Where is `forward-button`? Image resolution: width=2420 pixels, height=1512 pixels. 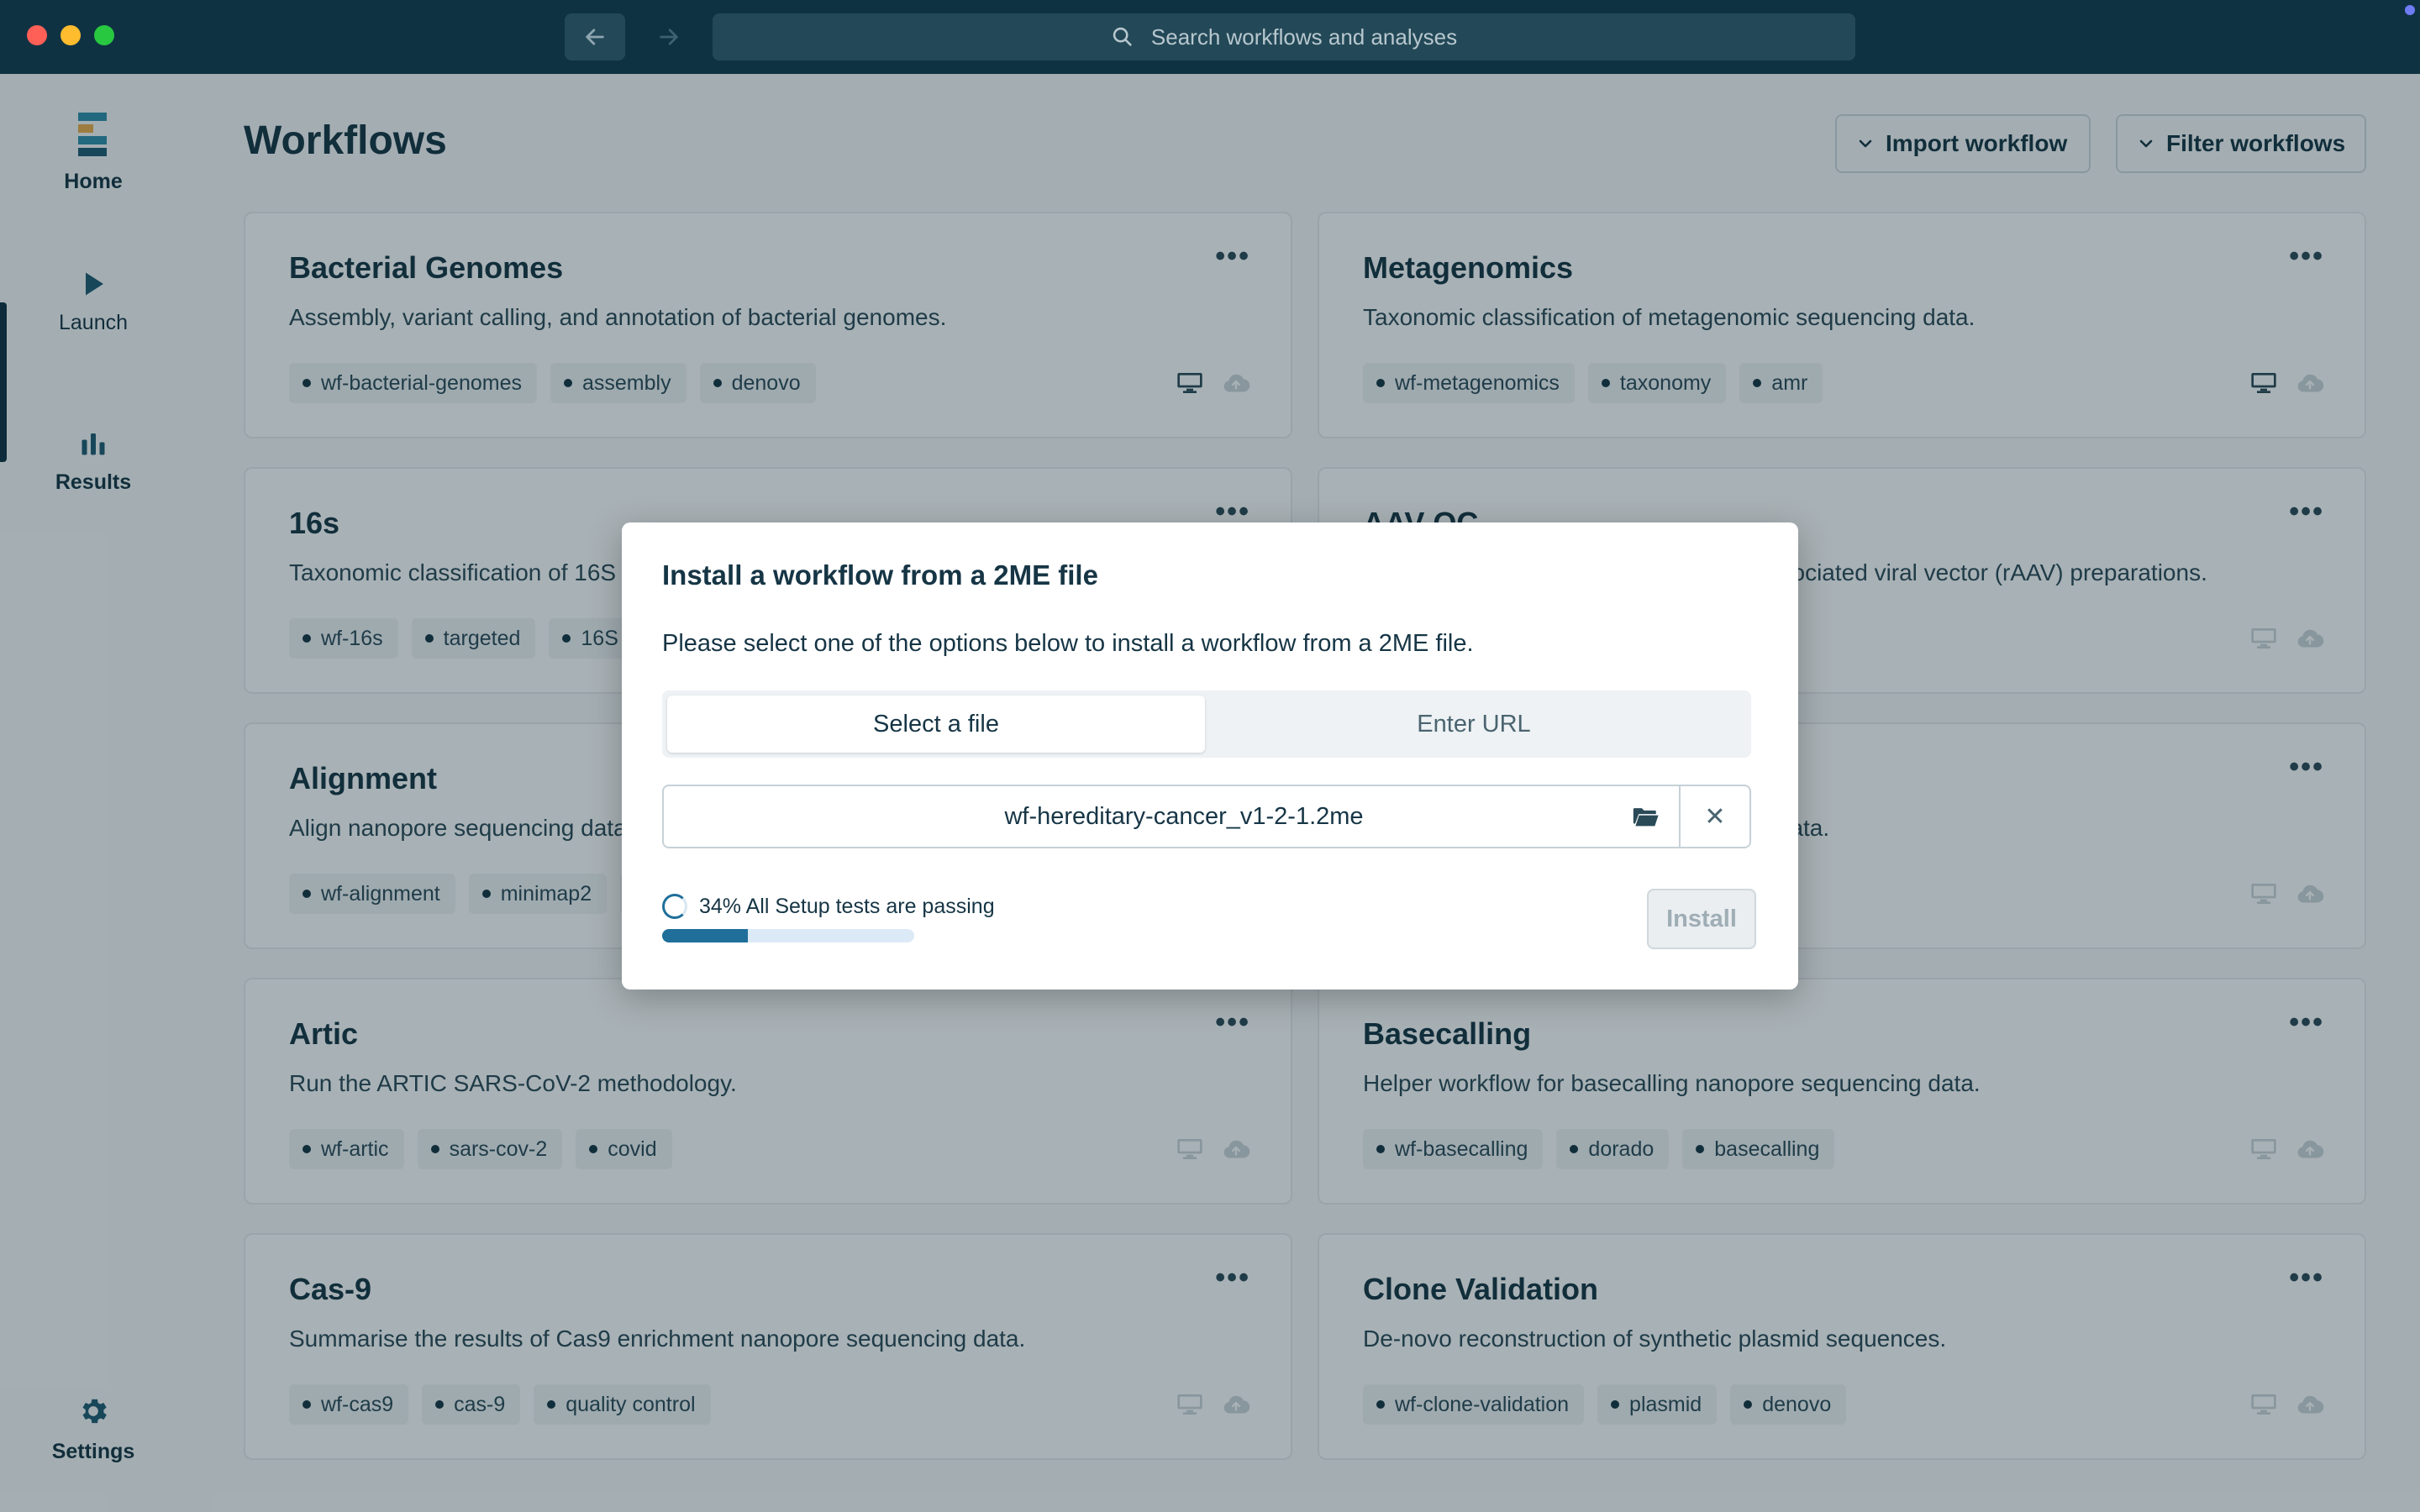 forward-button is located at coordinates (669, 36).